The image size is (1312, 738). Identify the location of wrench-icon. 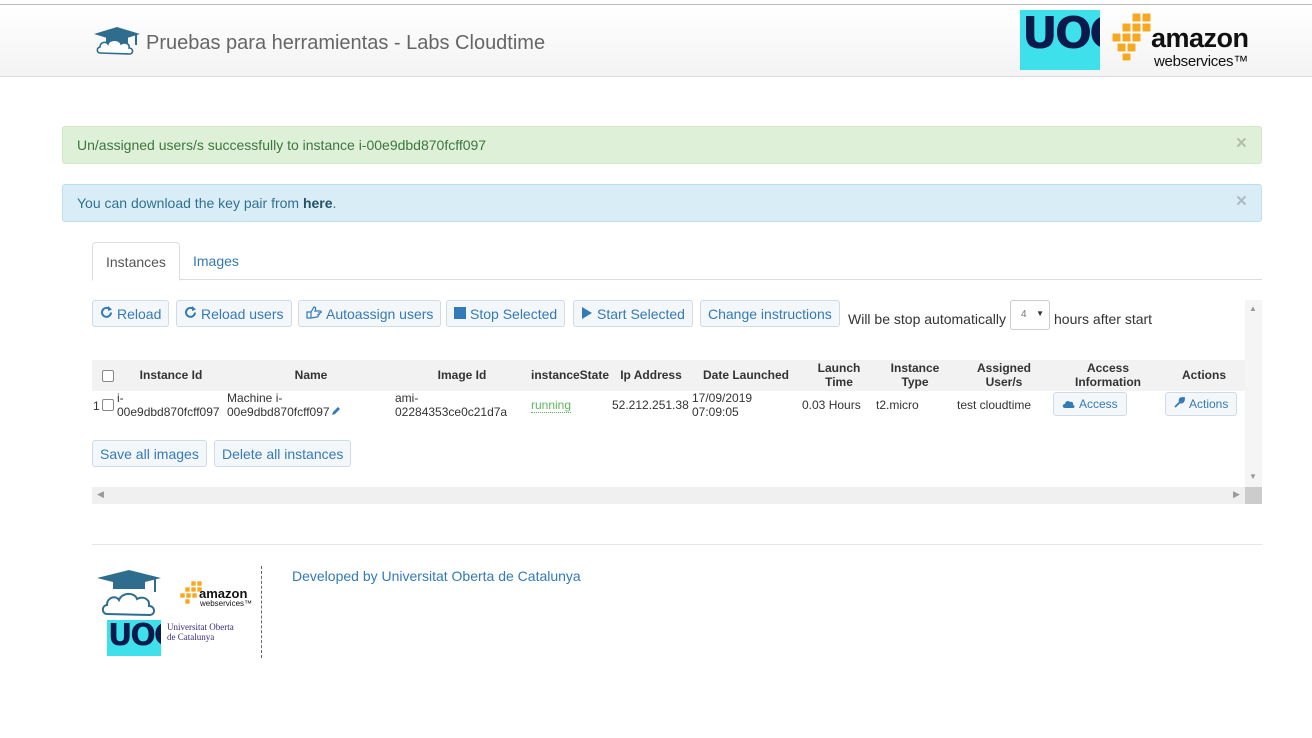
(1180, 403).